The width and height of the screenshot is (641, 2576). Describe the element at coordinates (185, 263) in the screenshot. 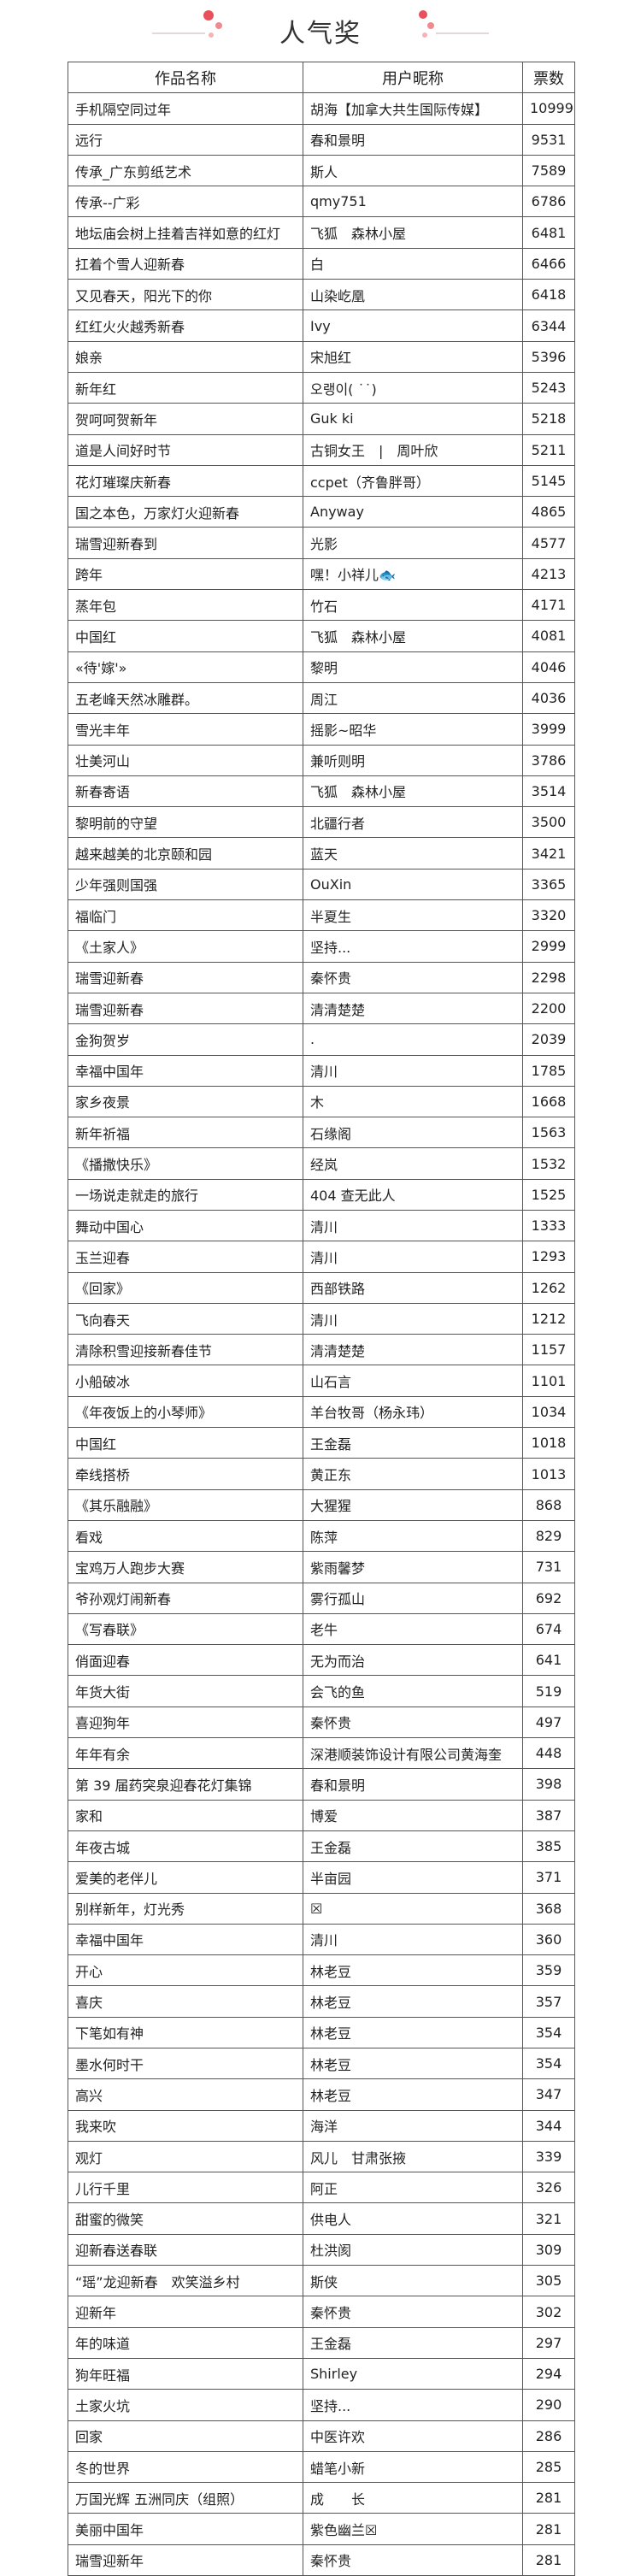

I see `work-title-cell: 扛着个雪人迎新春` at that location.